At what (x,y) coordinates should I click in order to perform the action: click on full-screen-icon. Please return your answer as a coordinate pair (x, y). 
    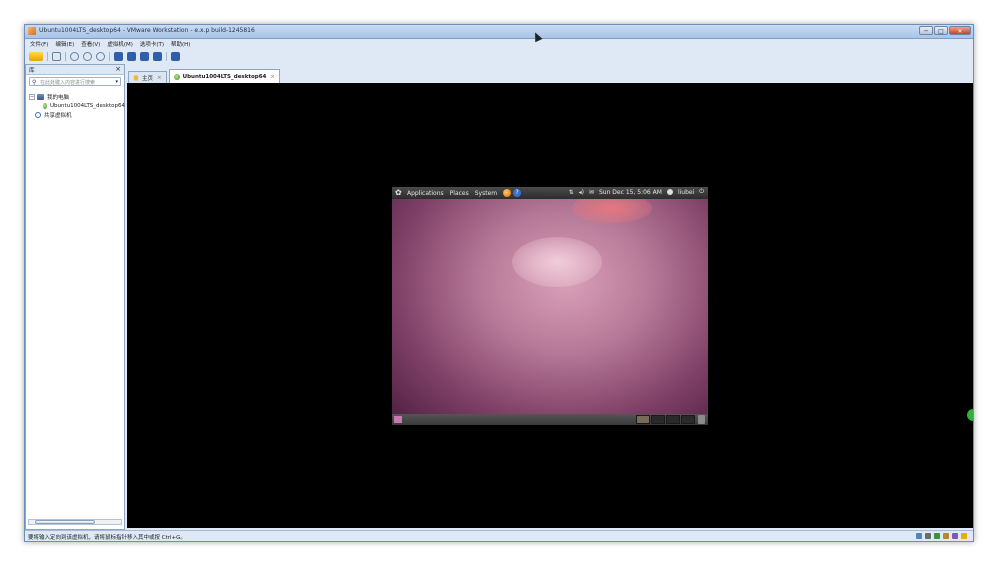
    Looking at the image, I should click on (144, 56).